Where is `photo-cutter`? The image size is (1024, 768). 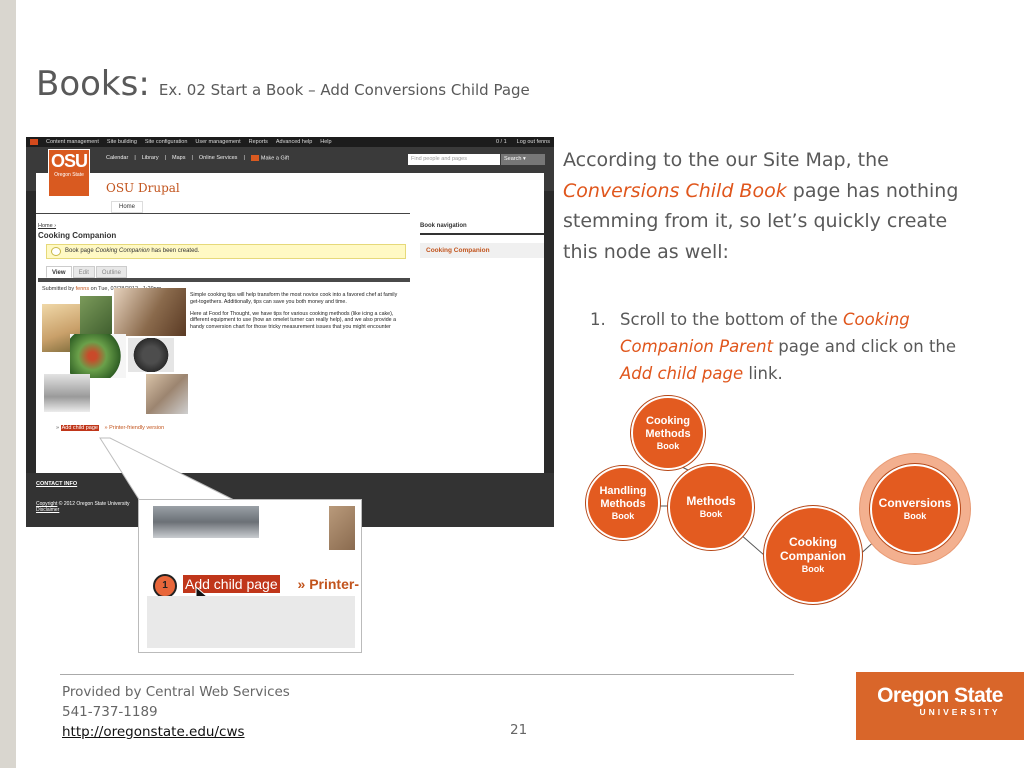 photo-cutter is located at coordinates (167, 394).